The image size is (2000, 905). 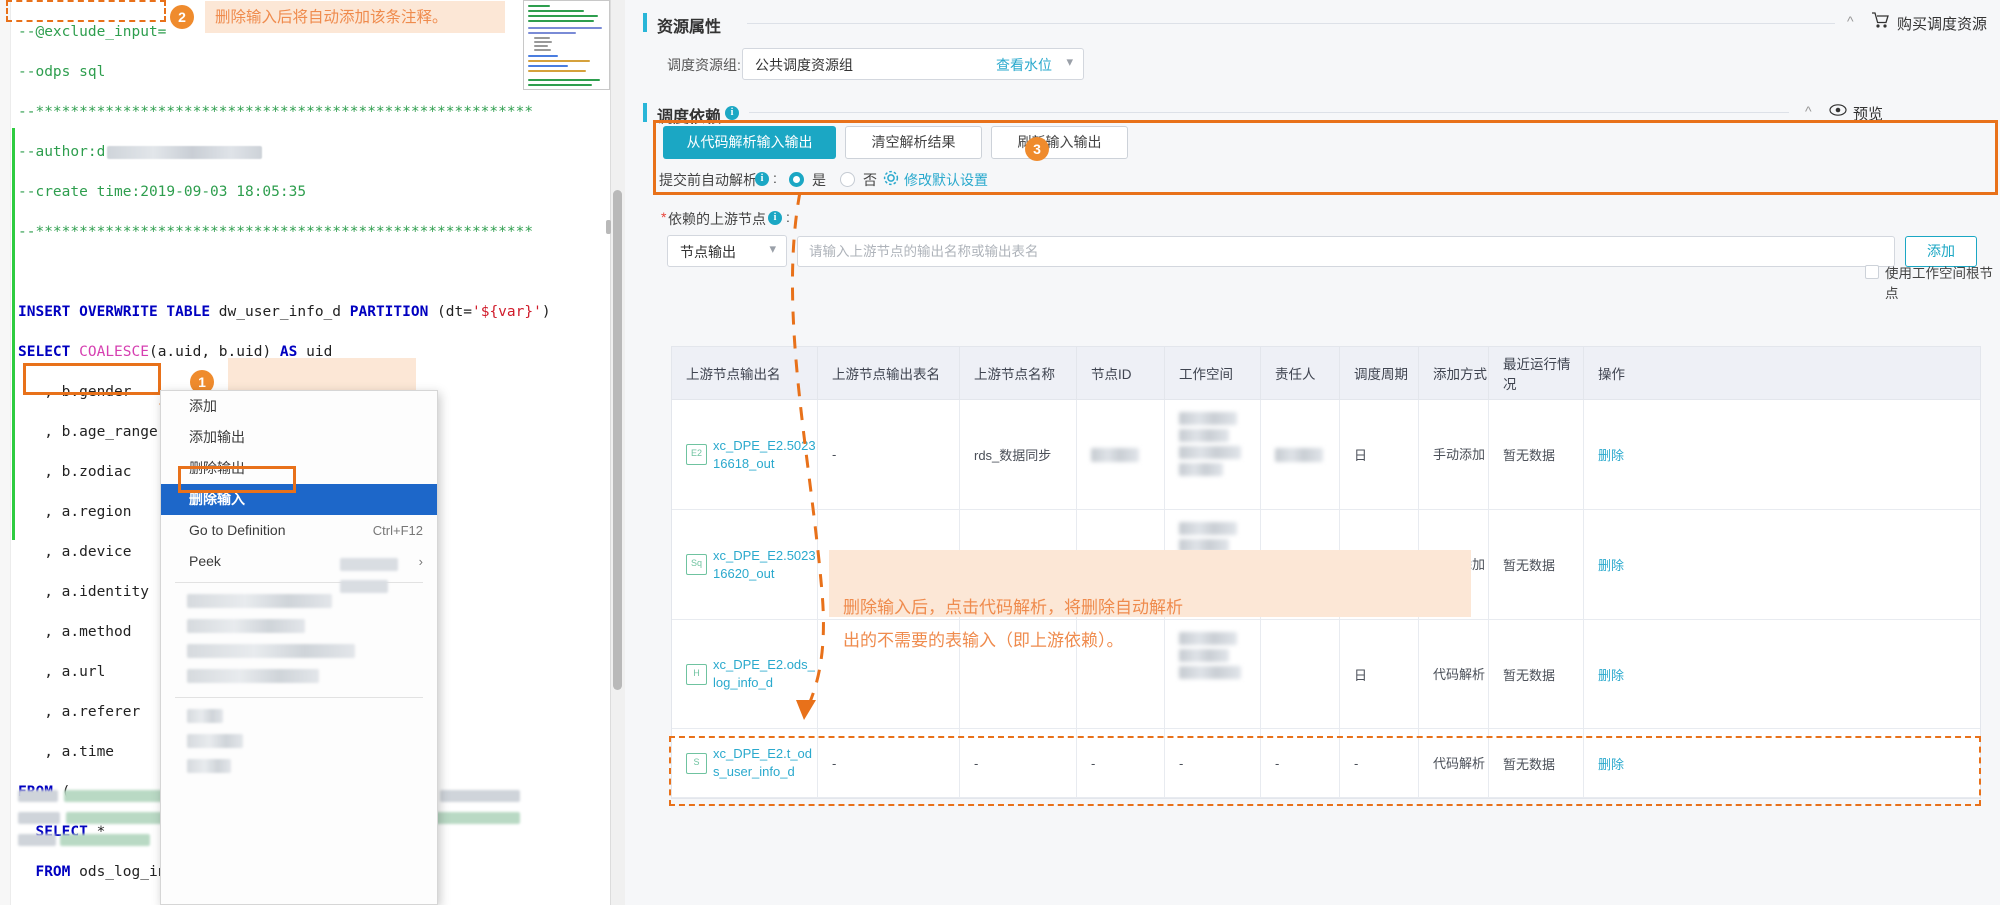 What do you see at coordinates (92, 379) in the screenshot?
I see `annotation-1-box` at bounding box center [92, 379].